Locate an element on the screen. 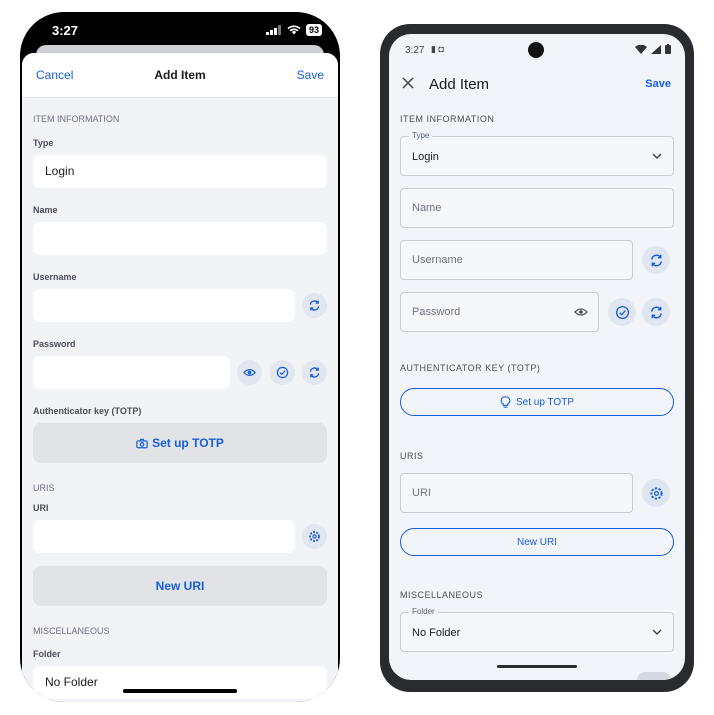  password-input: Password is located at coordinates (499, 312).